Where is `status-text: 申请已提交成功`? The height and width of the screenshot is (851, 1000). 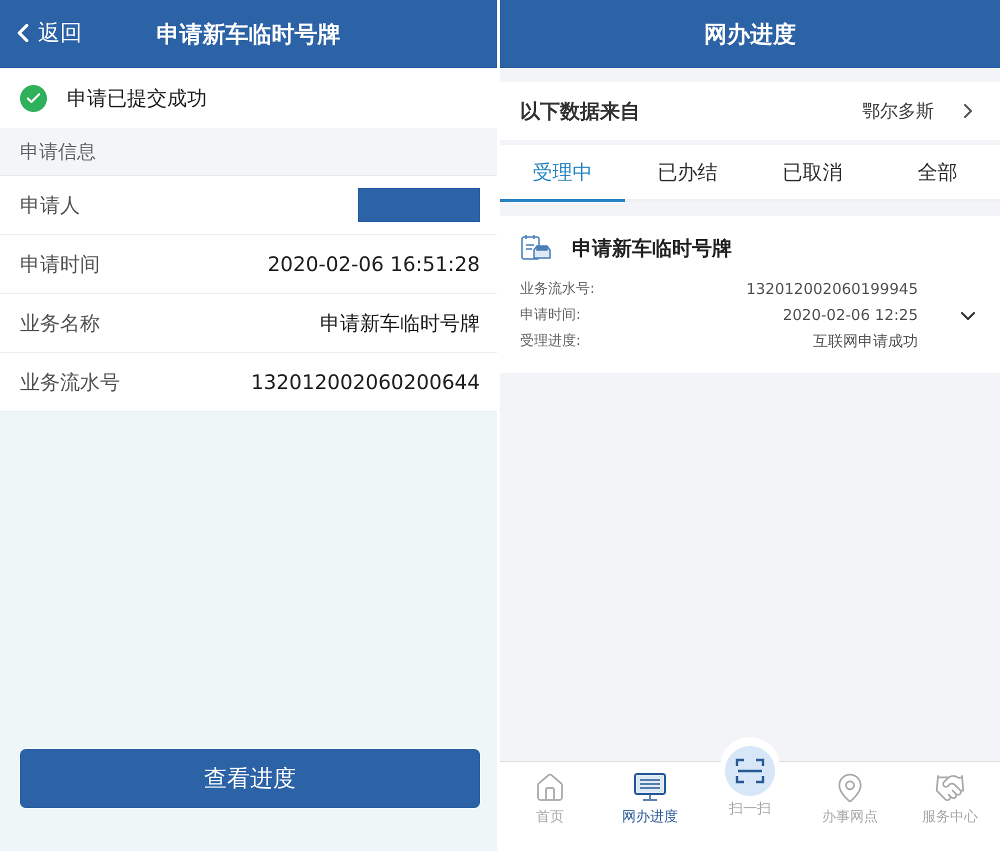
status-text: 申请已提交成功 is located at coordinates (137, 98).